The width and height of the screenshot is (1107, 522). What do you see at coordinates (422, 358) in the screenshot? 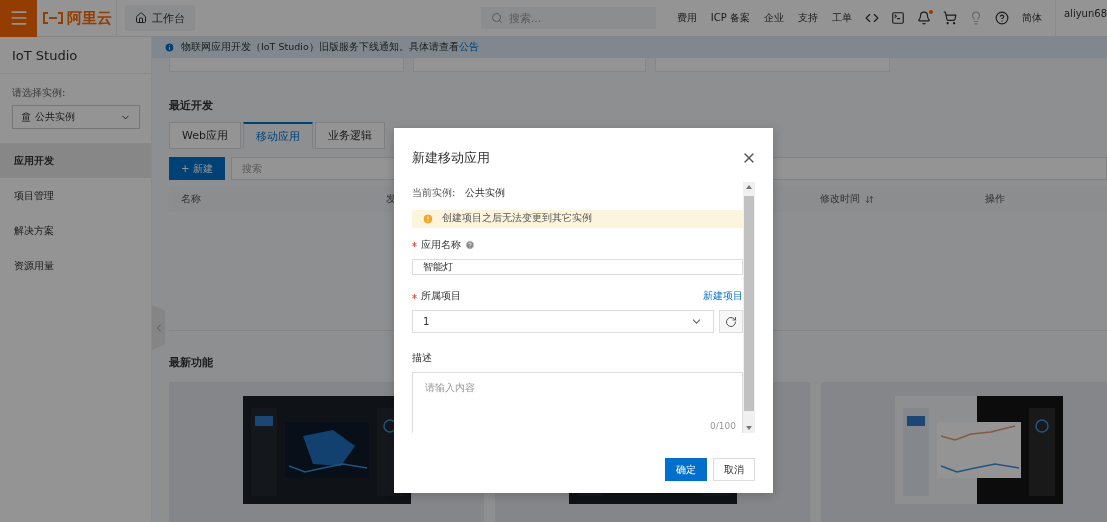
I see `field-label: 描述` at bounding box center [422, 358].